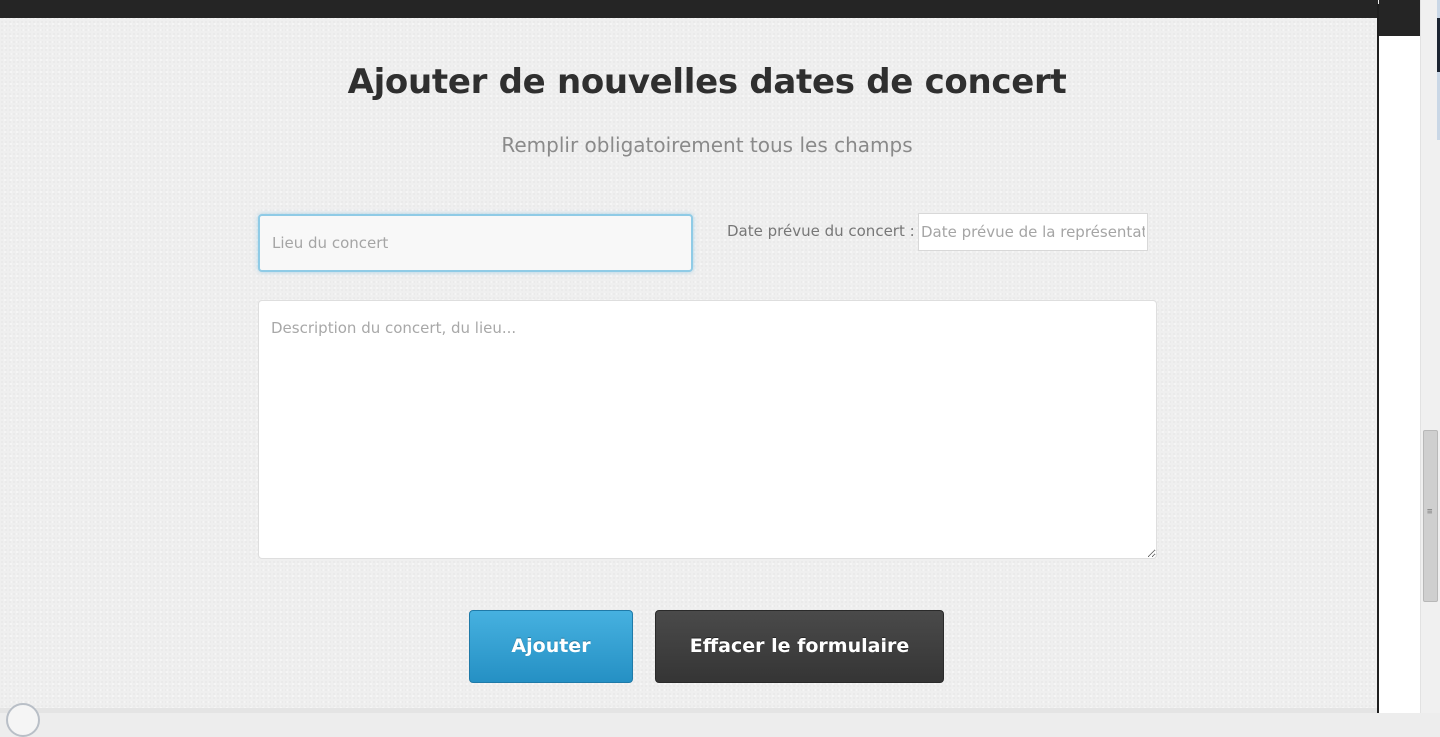 This screenshot has height=737, width=1440. I want to click on scrollbar-thumb: ≡, so click(1430, 516).